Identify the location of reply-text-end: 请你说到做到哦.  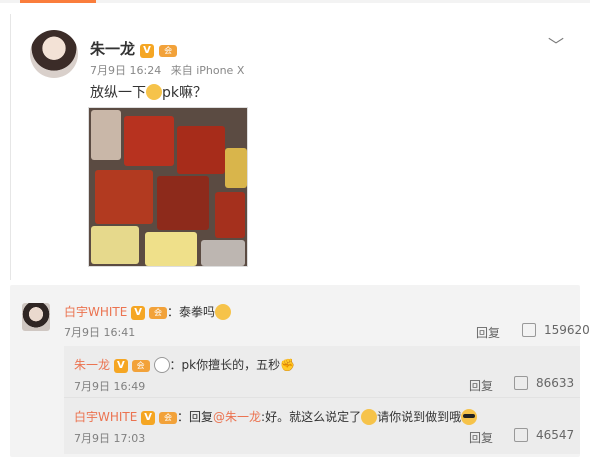
(419, 417).